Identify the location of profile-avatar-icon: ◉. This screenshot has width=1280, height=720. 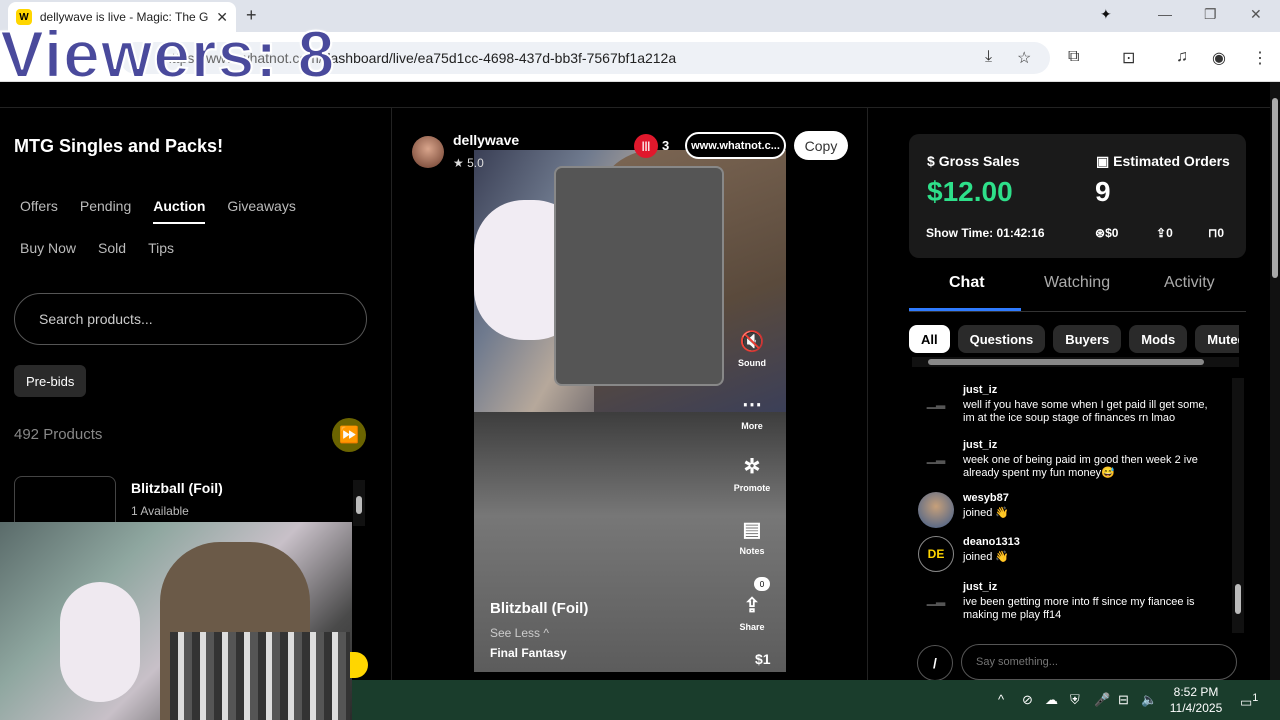
(1219, 58).